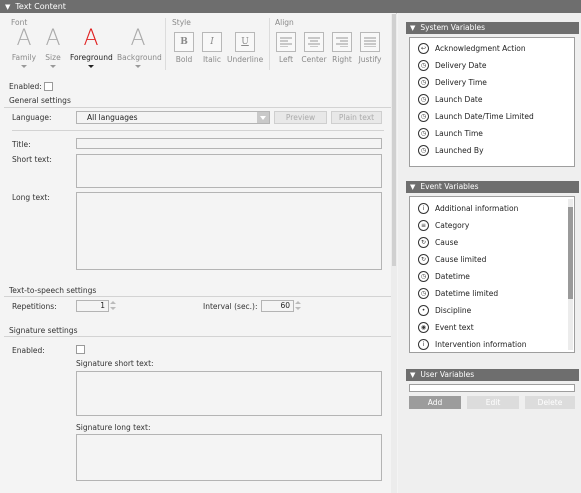 This screenshot has width=581, height=493. I want to click on font-size-icon: A, so click(53, 38).